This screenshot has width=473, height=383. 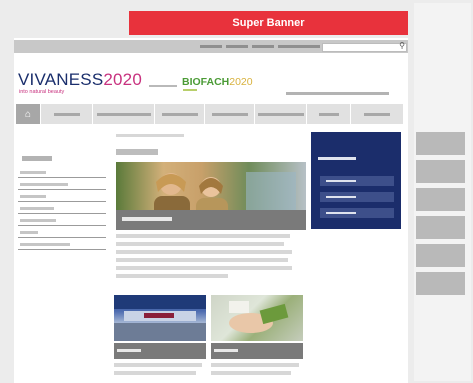 I want to click on skyscraper-column, so click(x=442, y=192).